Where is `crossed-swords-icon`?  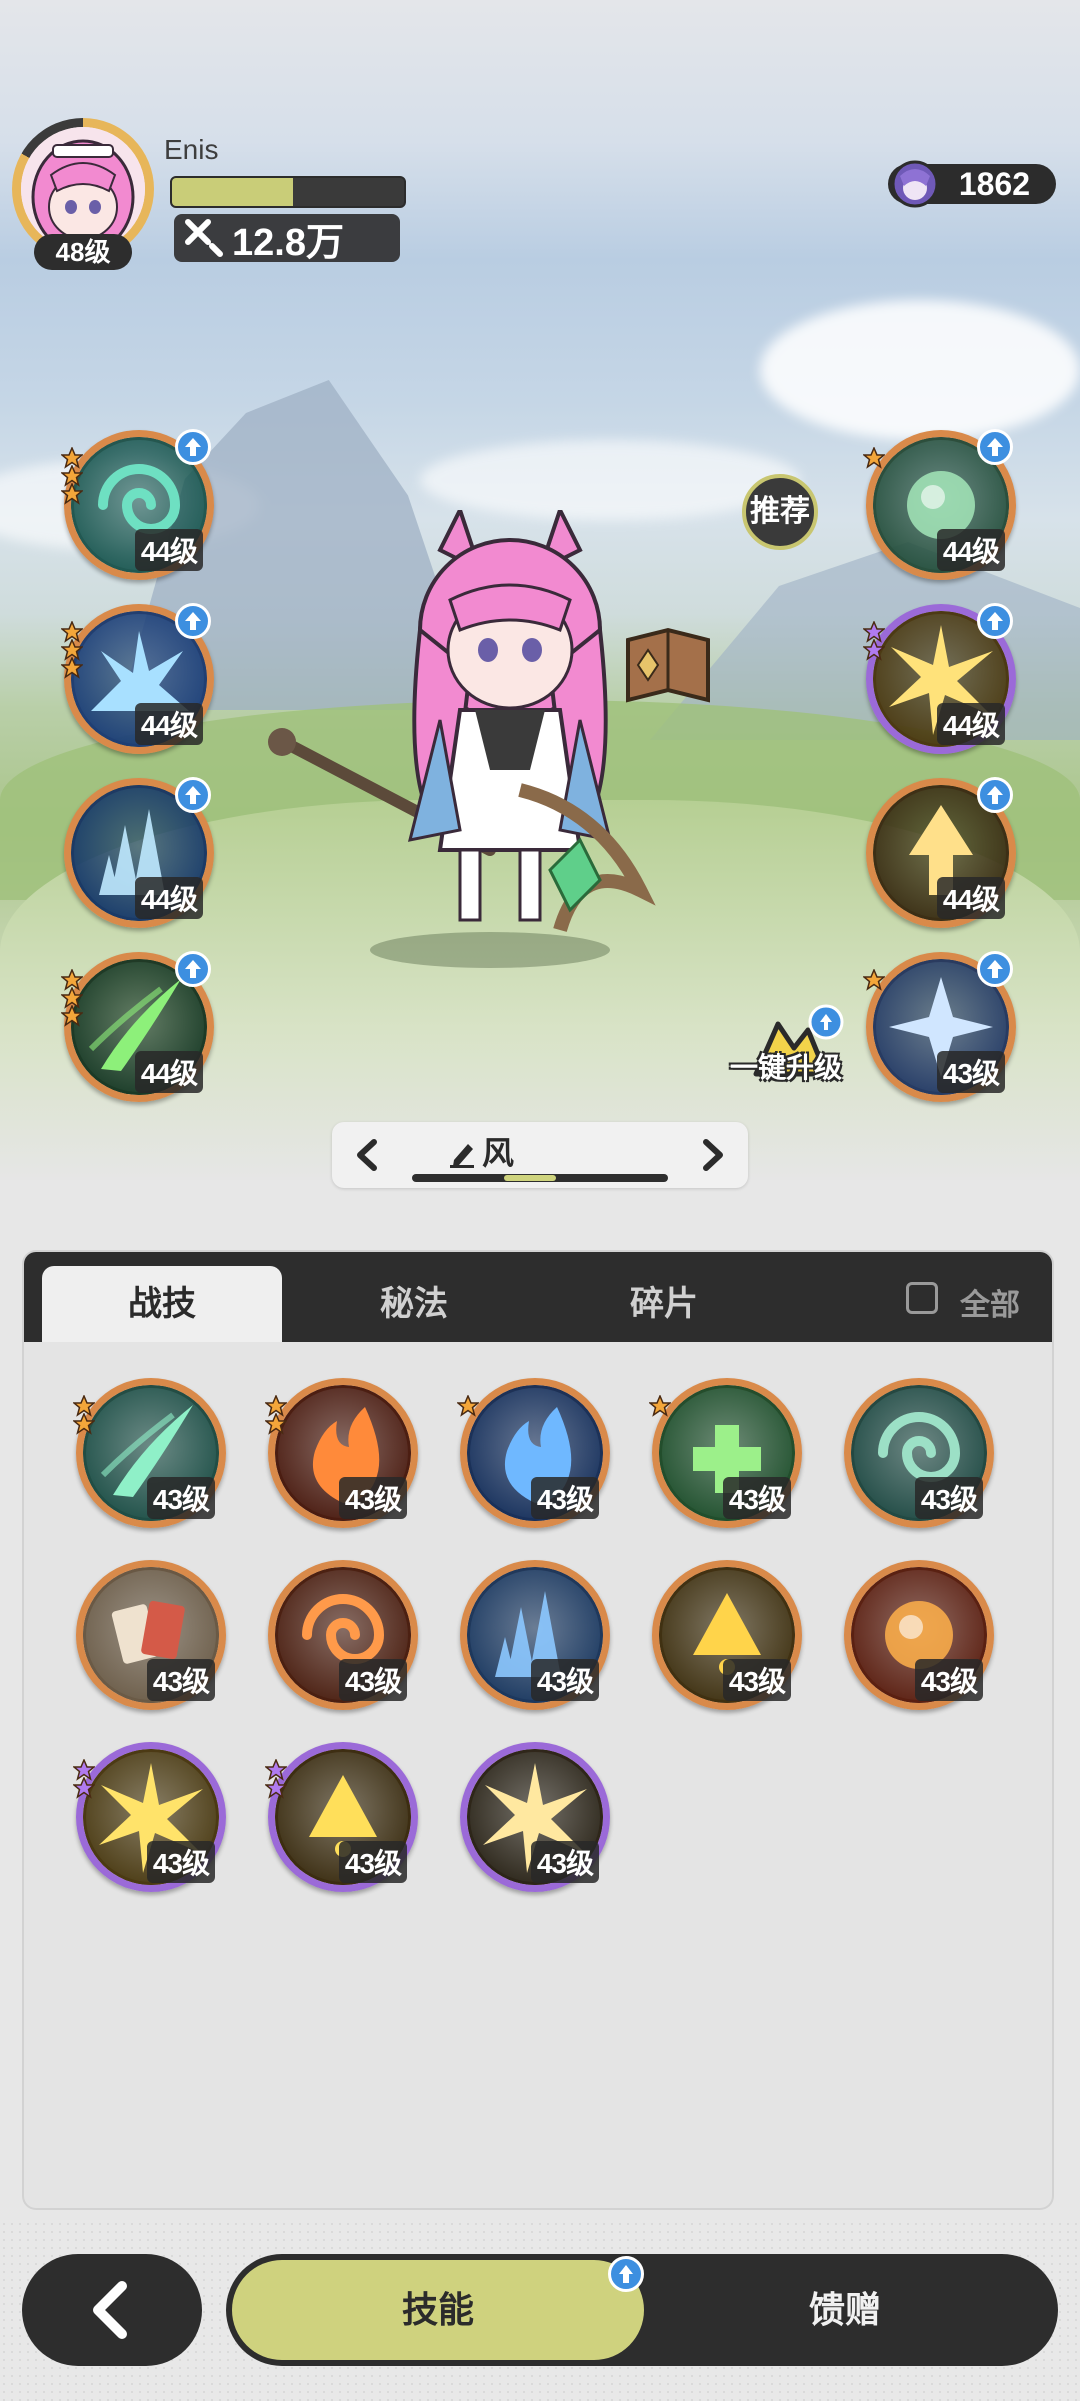 crossed-swords-icon is located at coordinates (204, 238).